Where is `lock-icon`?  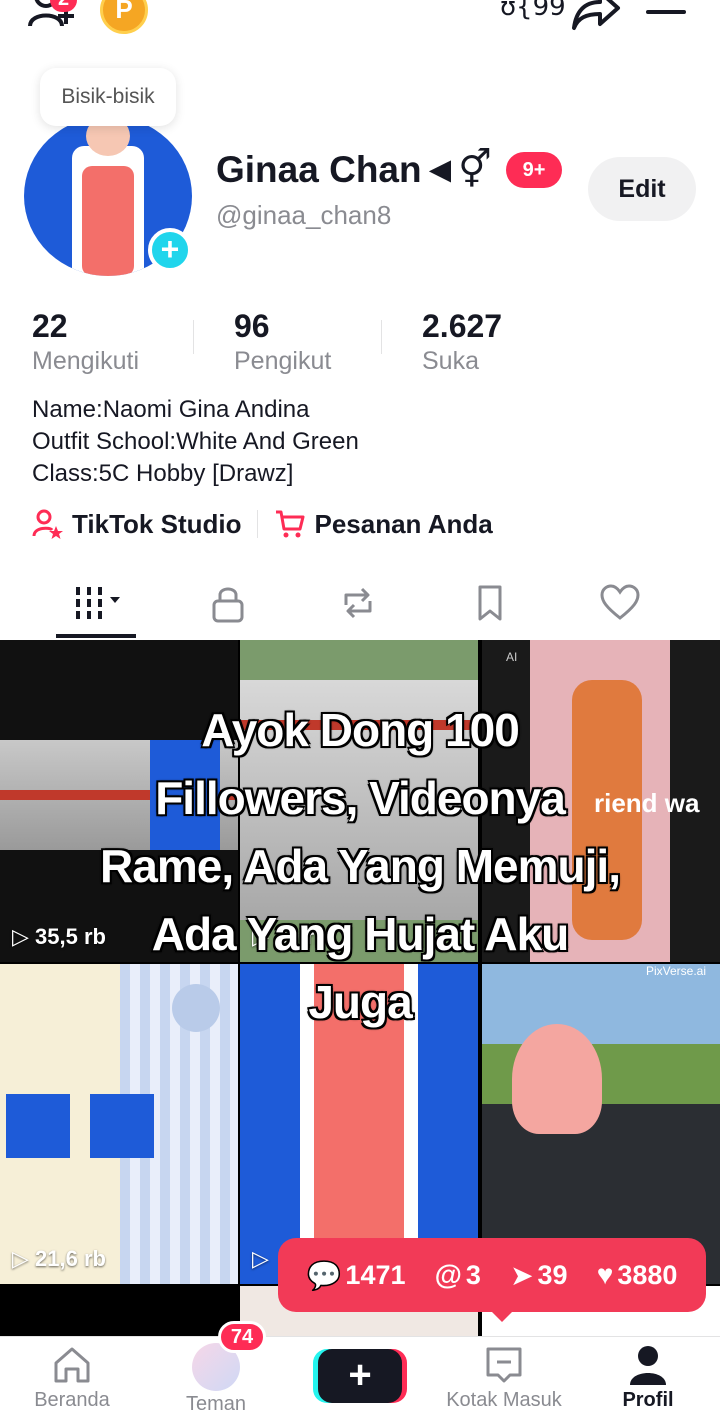
lock-icon is located at coordinates (228, 605).